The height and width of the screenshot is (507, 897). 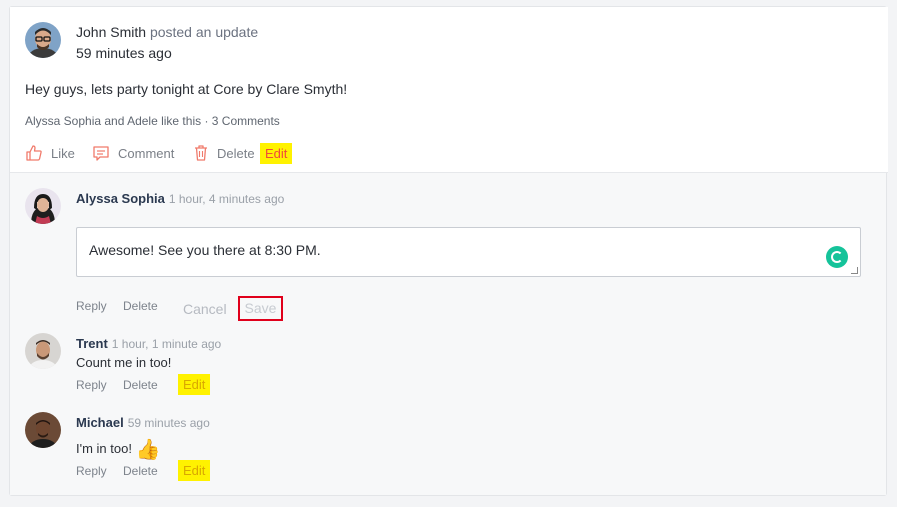 What do you see at coordinates (837, 257) in the screenshot?
I see `grammarly-icon` at bounding box center [837, 257].